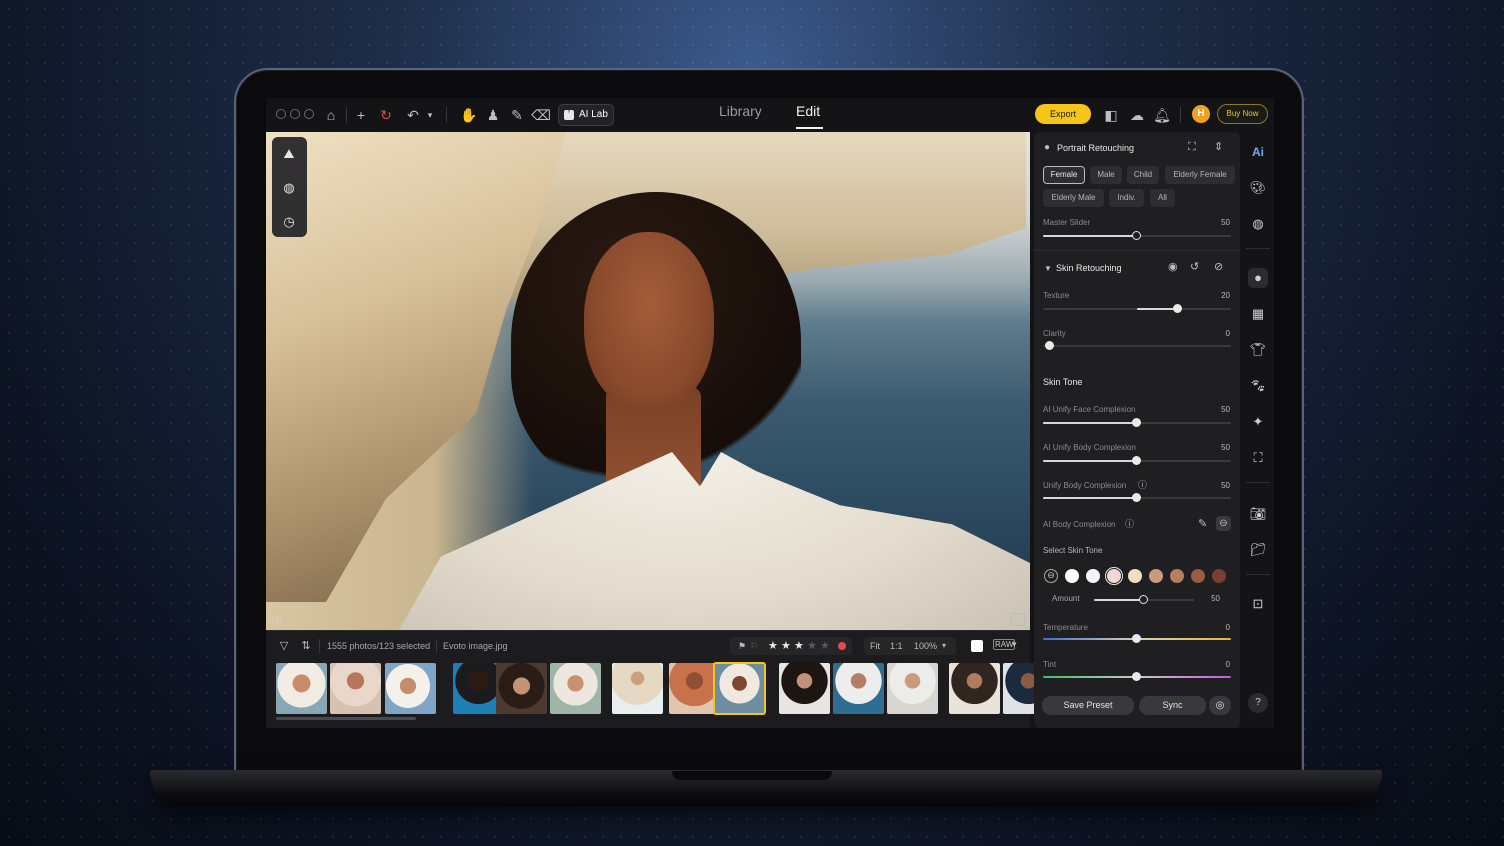  What do you see at coordinates (1242, 114) in the screenshot?
I see `buy-now-button: Buy Now` at bounding box center [1242, 114].